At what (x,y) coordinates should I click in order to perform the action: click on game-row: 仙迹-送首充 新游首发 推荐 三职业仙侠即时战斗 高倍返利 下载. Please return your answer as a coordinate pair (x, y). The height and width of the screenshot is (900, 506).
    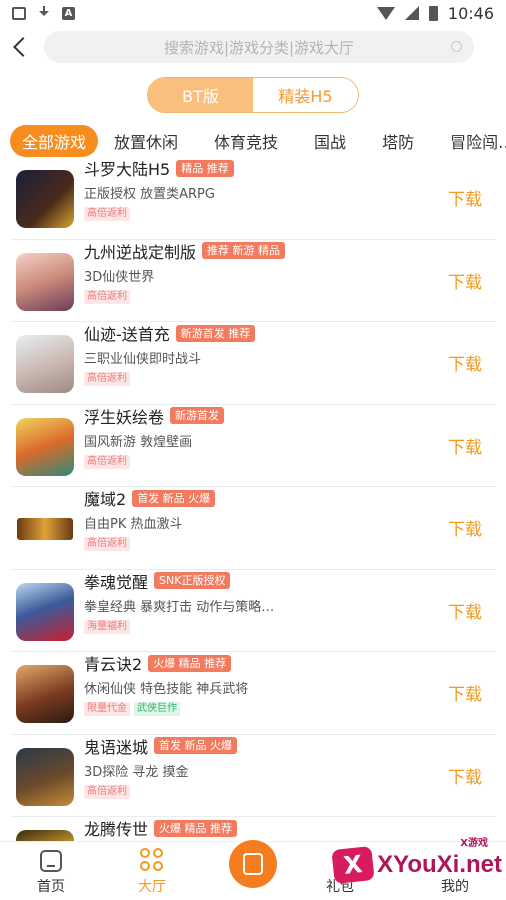
    Looking at the image, I should click on (253, 363).